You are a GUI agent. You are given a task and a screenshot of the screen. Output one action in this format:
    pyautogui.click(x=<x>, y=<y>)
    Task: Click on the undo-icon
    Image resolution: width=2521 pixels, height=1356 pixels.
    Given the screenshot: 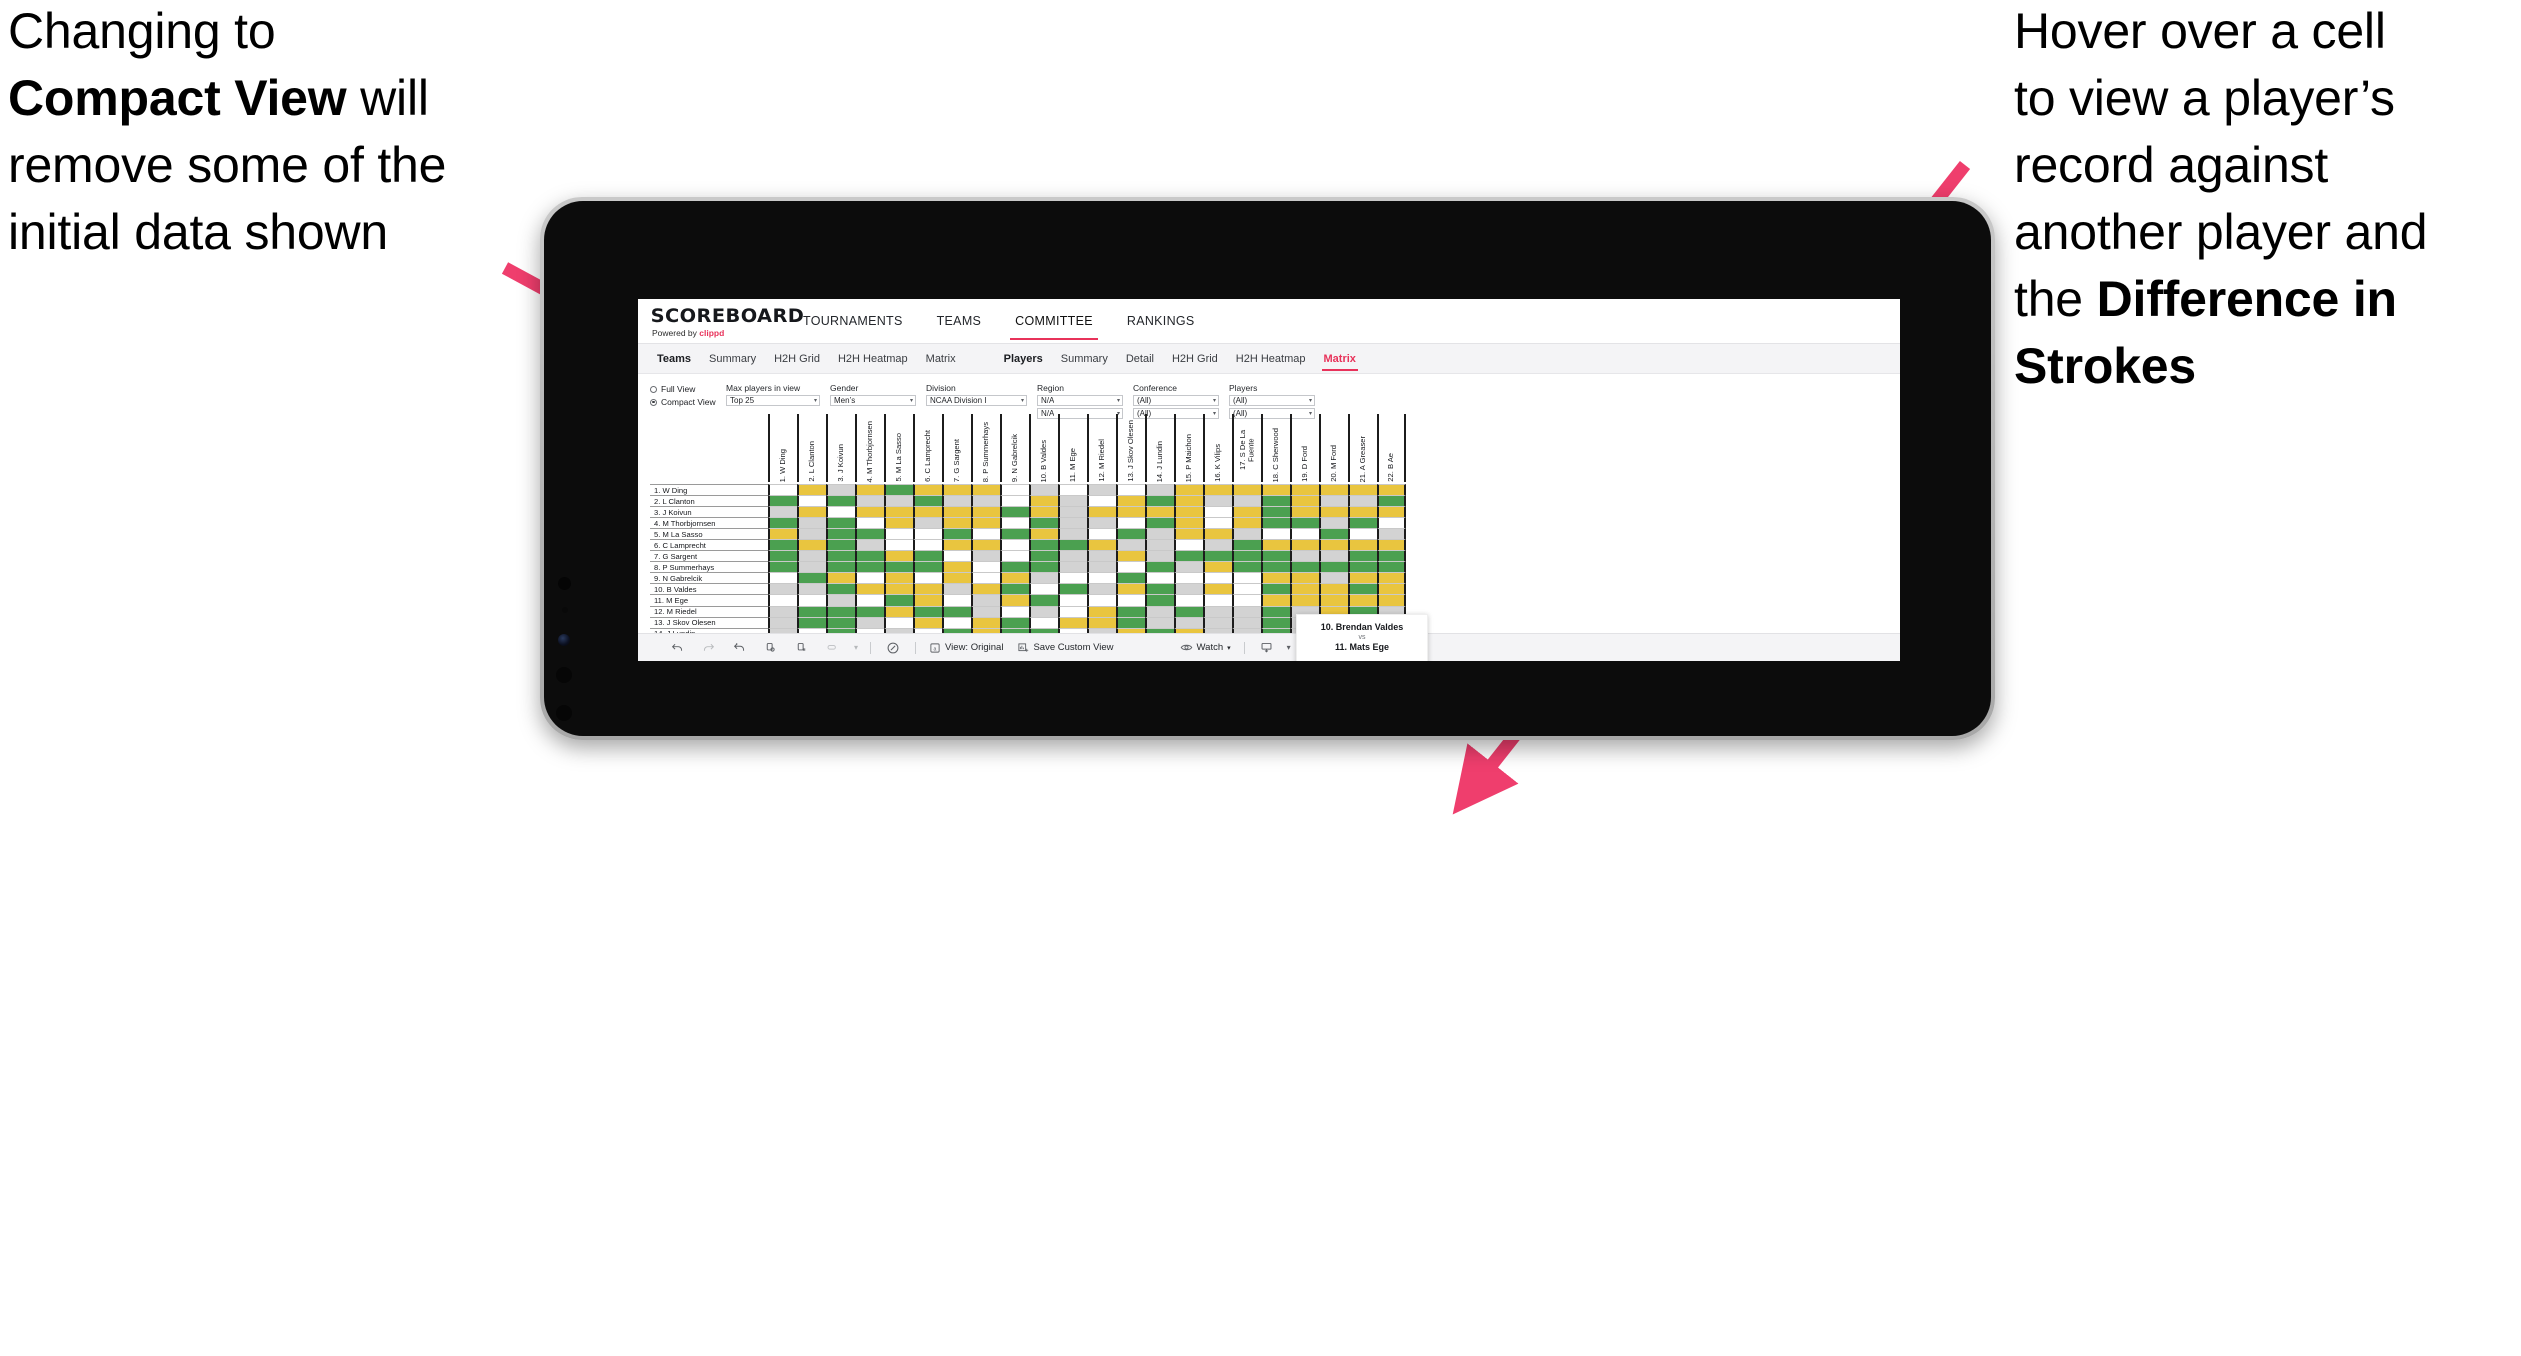 What is the action you would take?
    pyautogui.click(x=677, y=648)
    